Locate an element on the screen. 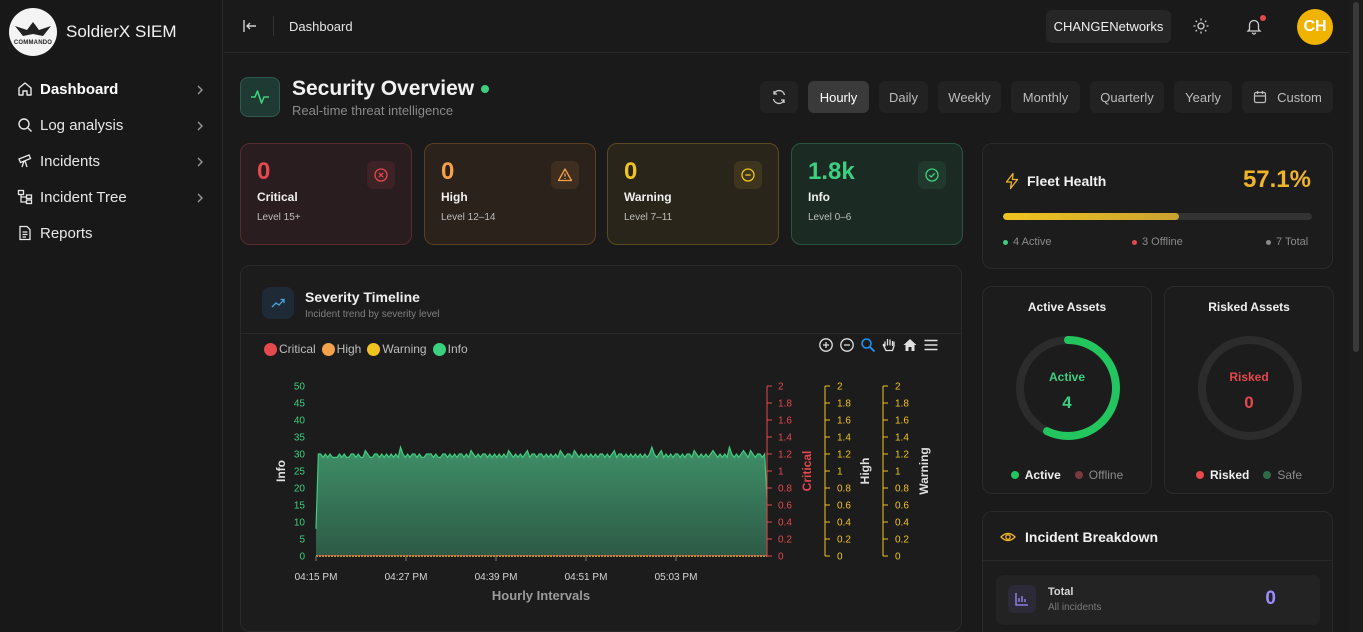 This screenshot has height=632, width=1363. avatar: CH is located at coordinates (1315, 27).